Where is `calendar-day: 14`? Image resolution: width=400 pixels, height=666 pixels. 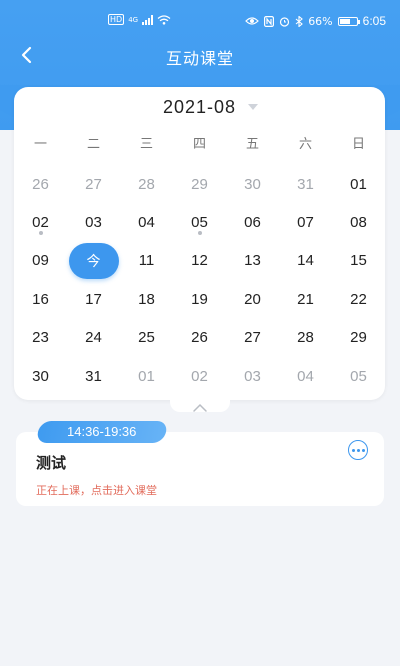 calendar-day: 14 is located at coordinates (305, 261).